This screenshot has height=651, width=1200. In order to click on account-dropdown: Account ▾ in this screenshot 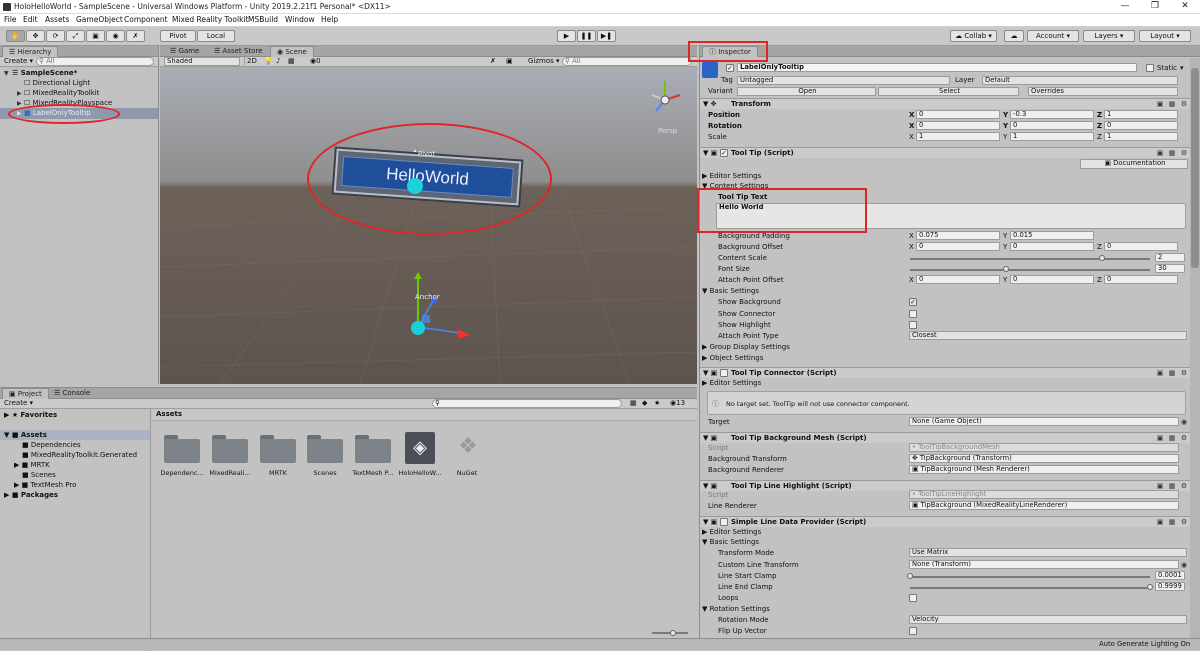, I will do `click(1053, 36)`.